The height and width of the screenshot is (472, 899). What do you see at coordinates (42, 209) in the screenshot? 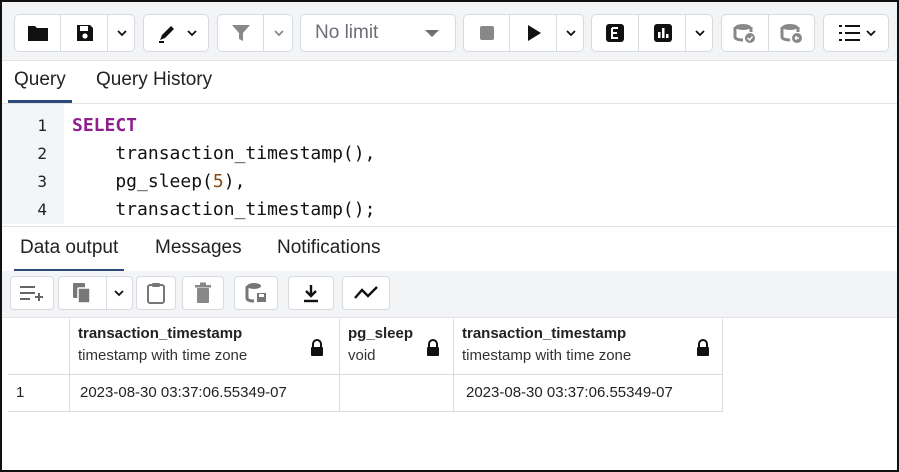
I see `line-number: 4` at bounding box center [42, 209].